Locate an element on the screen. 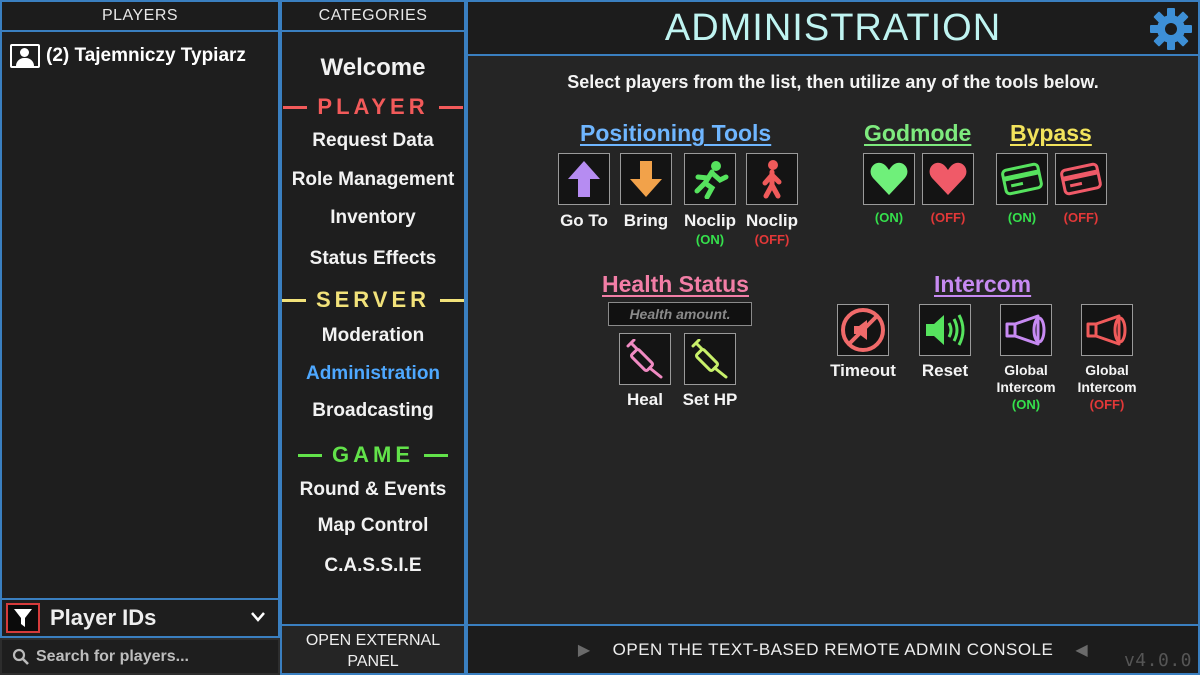 This screenshot has height=675, width=1200. section-server-title: SERVER is located at coordinates (373, 299).